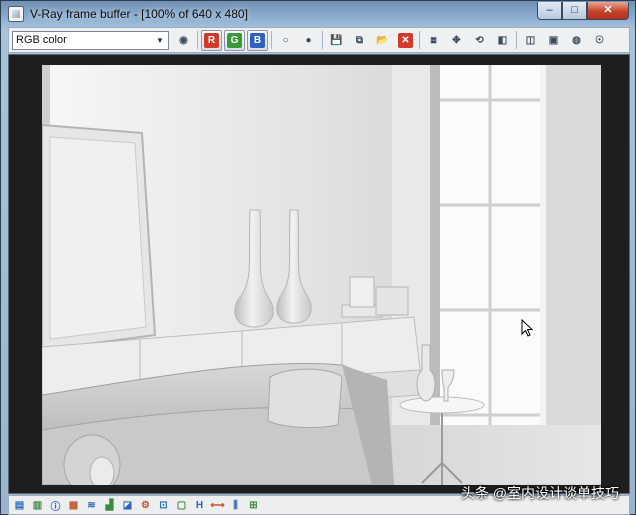 The image size is (636, 515). I want to click on color-picker-icon: ◉, so click(183, 40).